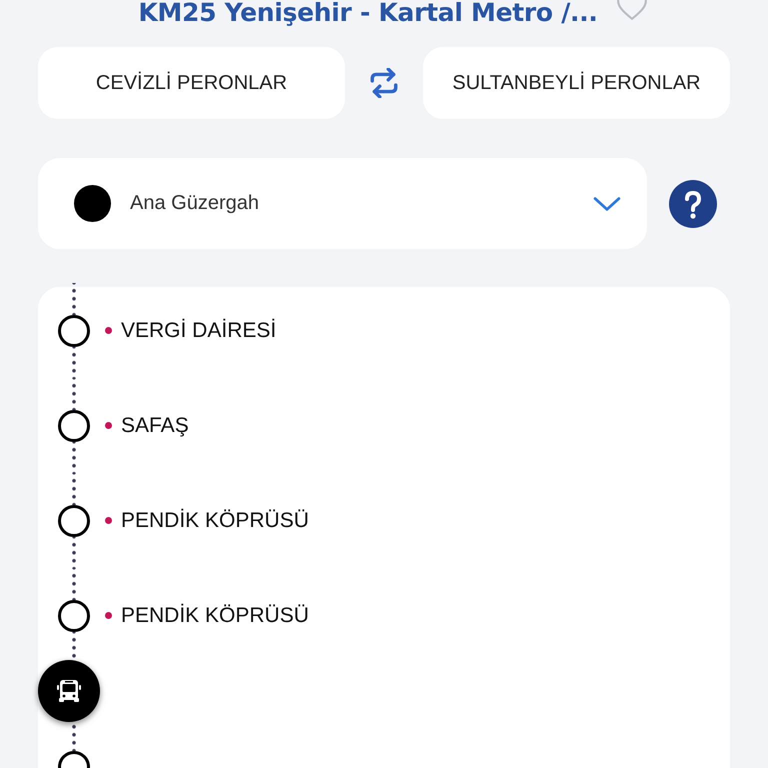 This screenshot has height=768, width=768. I want to click on direction-button: SULTANBEYLİ PERONLAR, so click(576, 83).